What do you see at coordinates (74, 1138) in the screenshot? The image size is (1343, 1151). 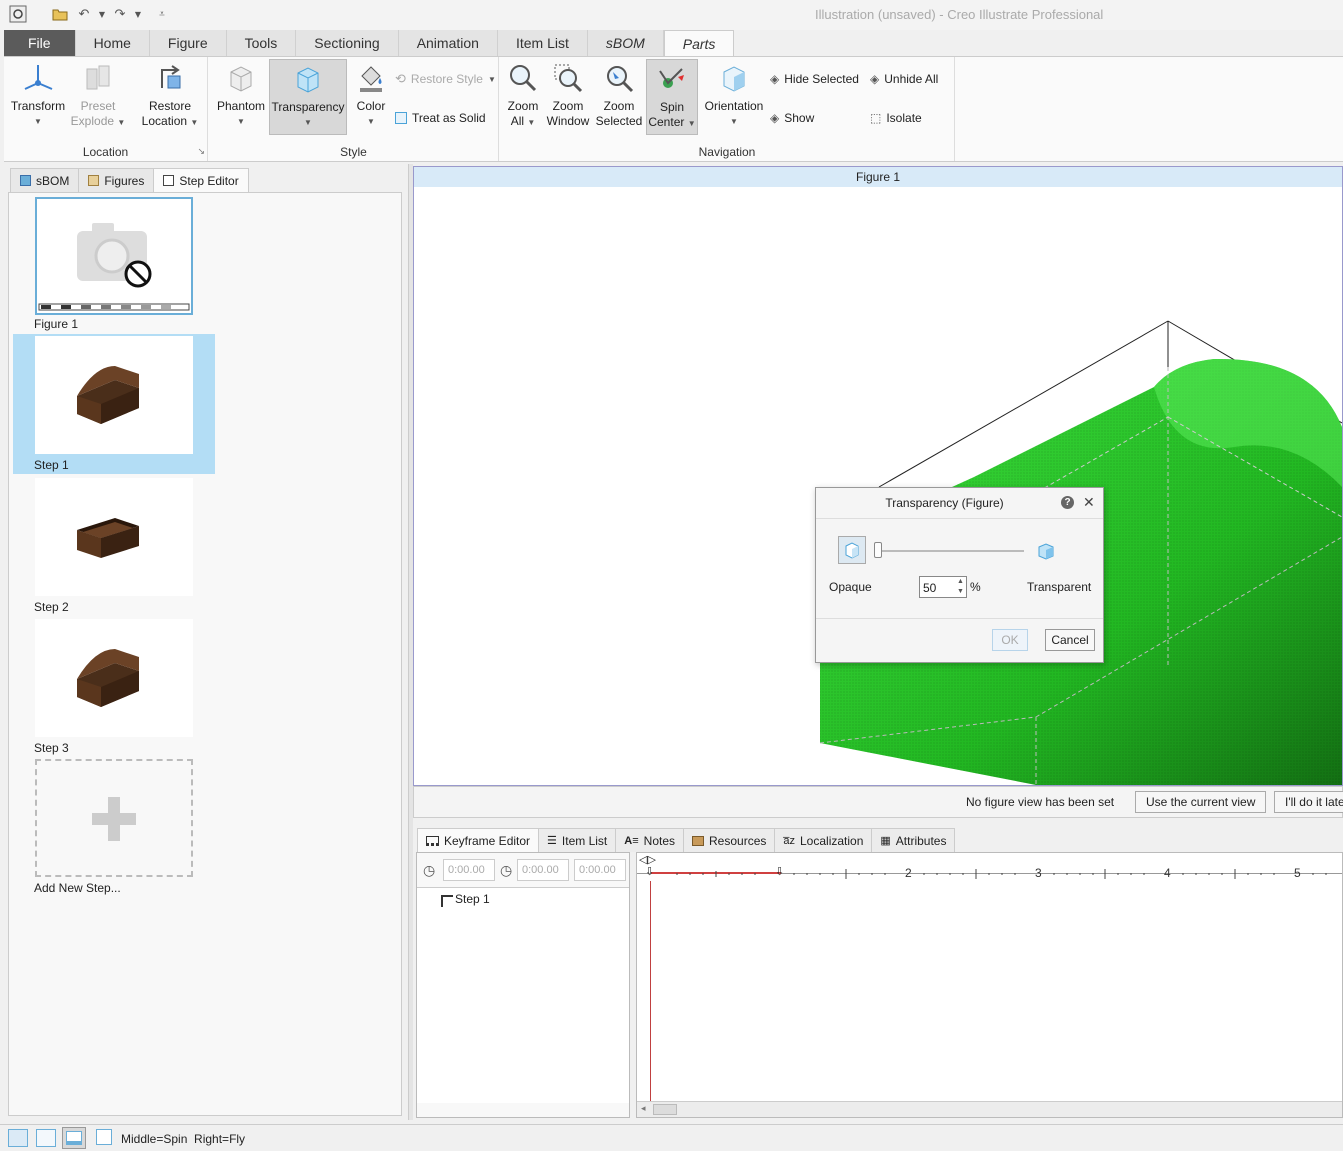 I see `layout-3-icon` at bounding box center [74, 1138].